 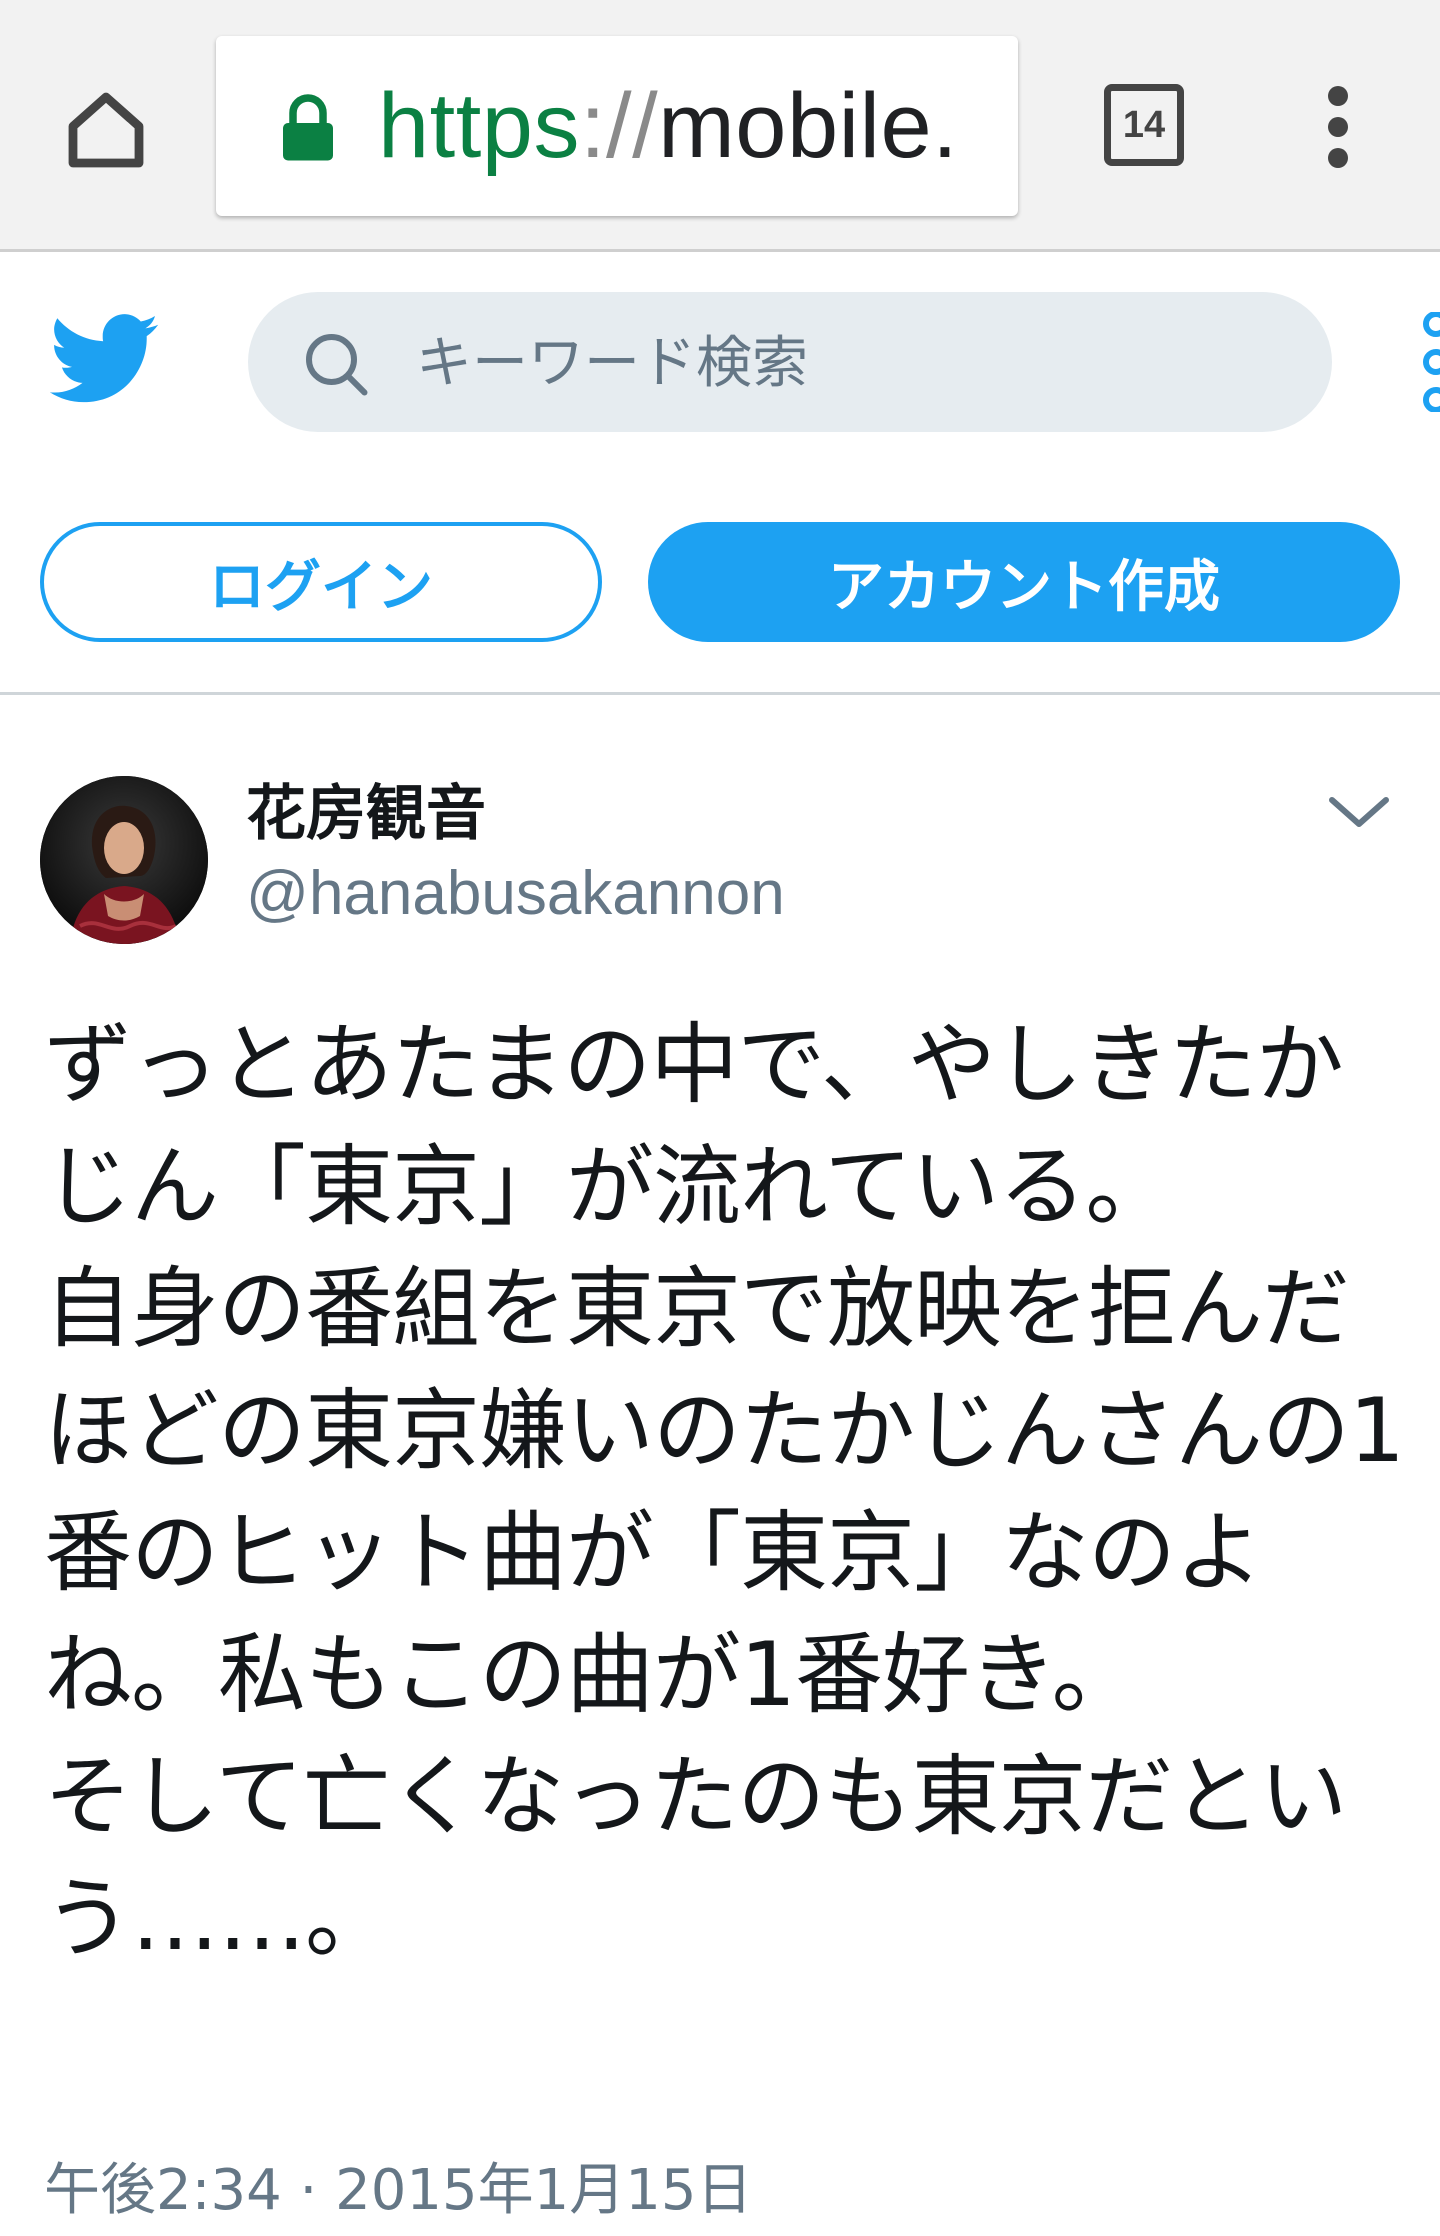 What do you see at coordinates (105, 360) in the screenshot?
I see `twitter-bird-icon` at bounding box center [105, 360].